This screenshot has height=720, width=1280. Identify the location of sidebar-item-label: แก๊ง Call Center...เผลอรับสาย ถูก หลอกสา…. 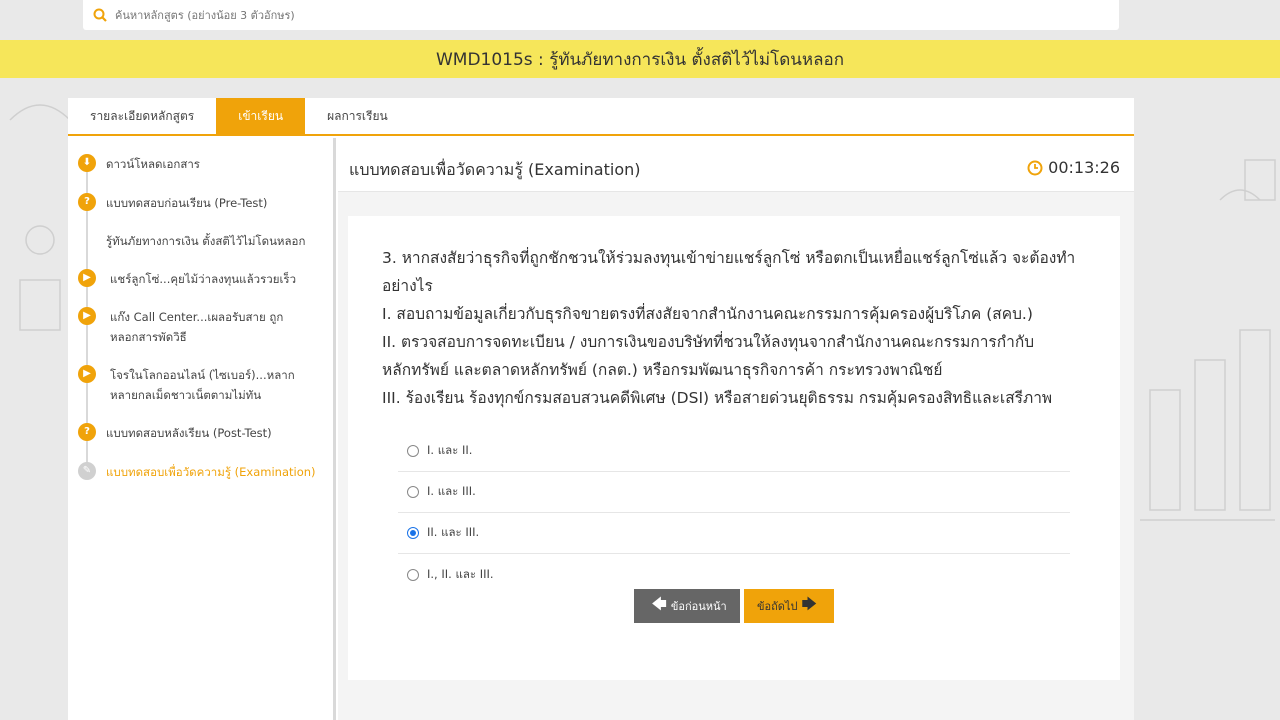
(196, 327).